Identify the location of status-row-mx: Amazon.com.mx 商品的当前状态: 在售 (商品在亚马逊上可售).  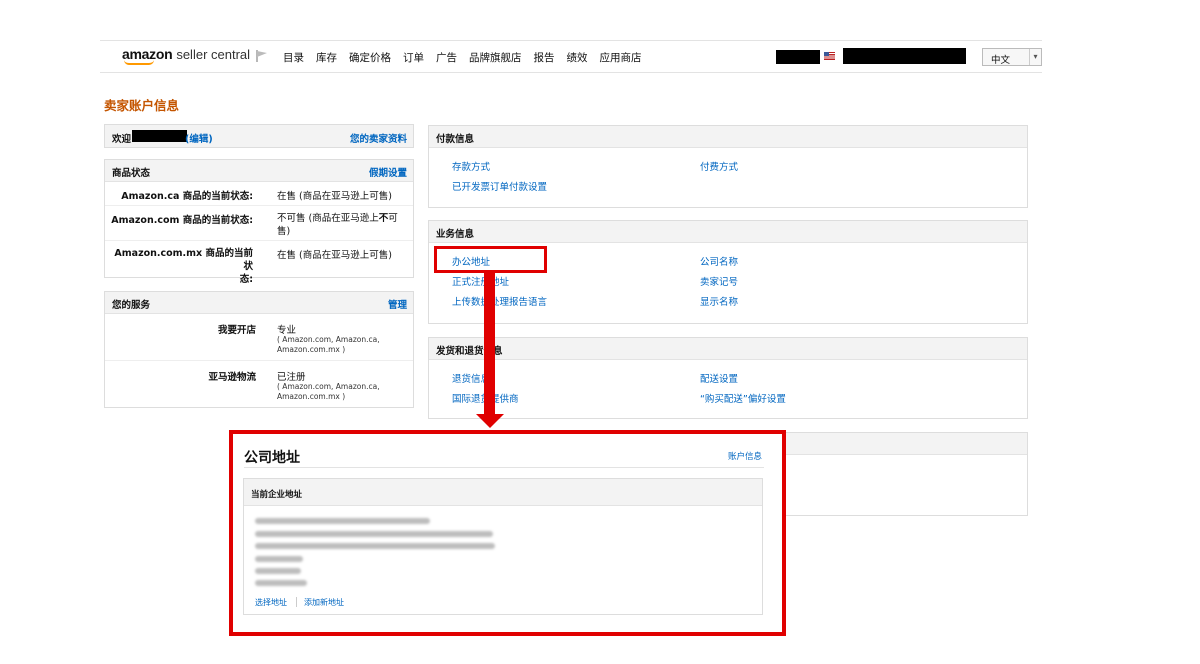
(259, 263).